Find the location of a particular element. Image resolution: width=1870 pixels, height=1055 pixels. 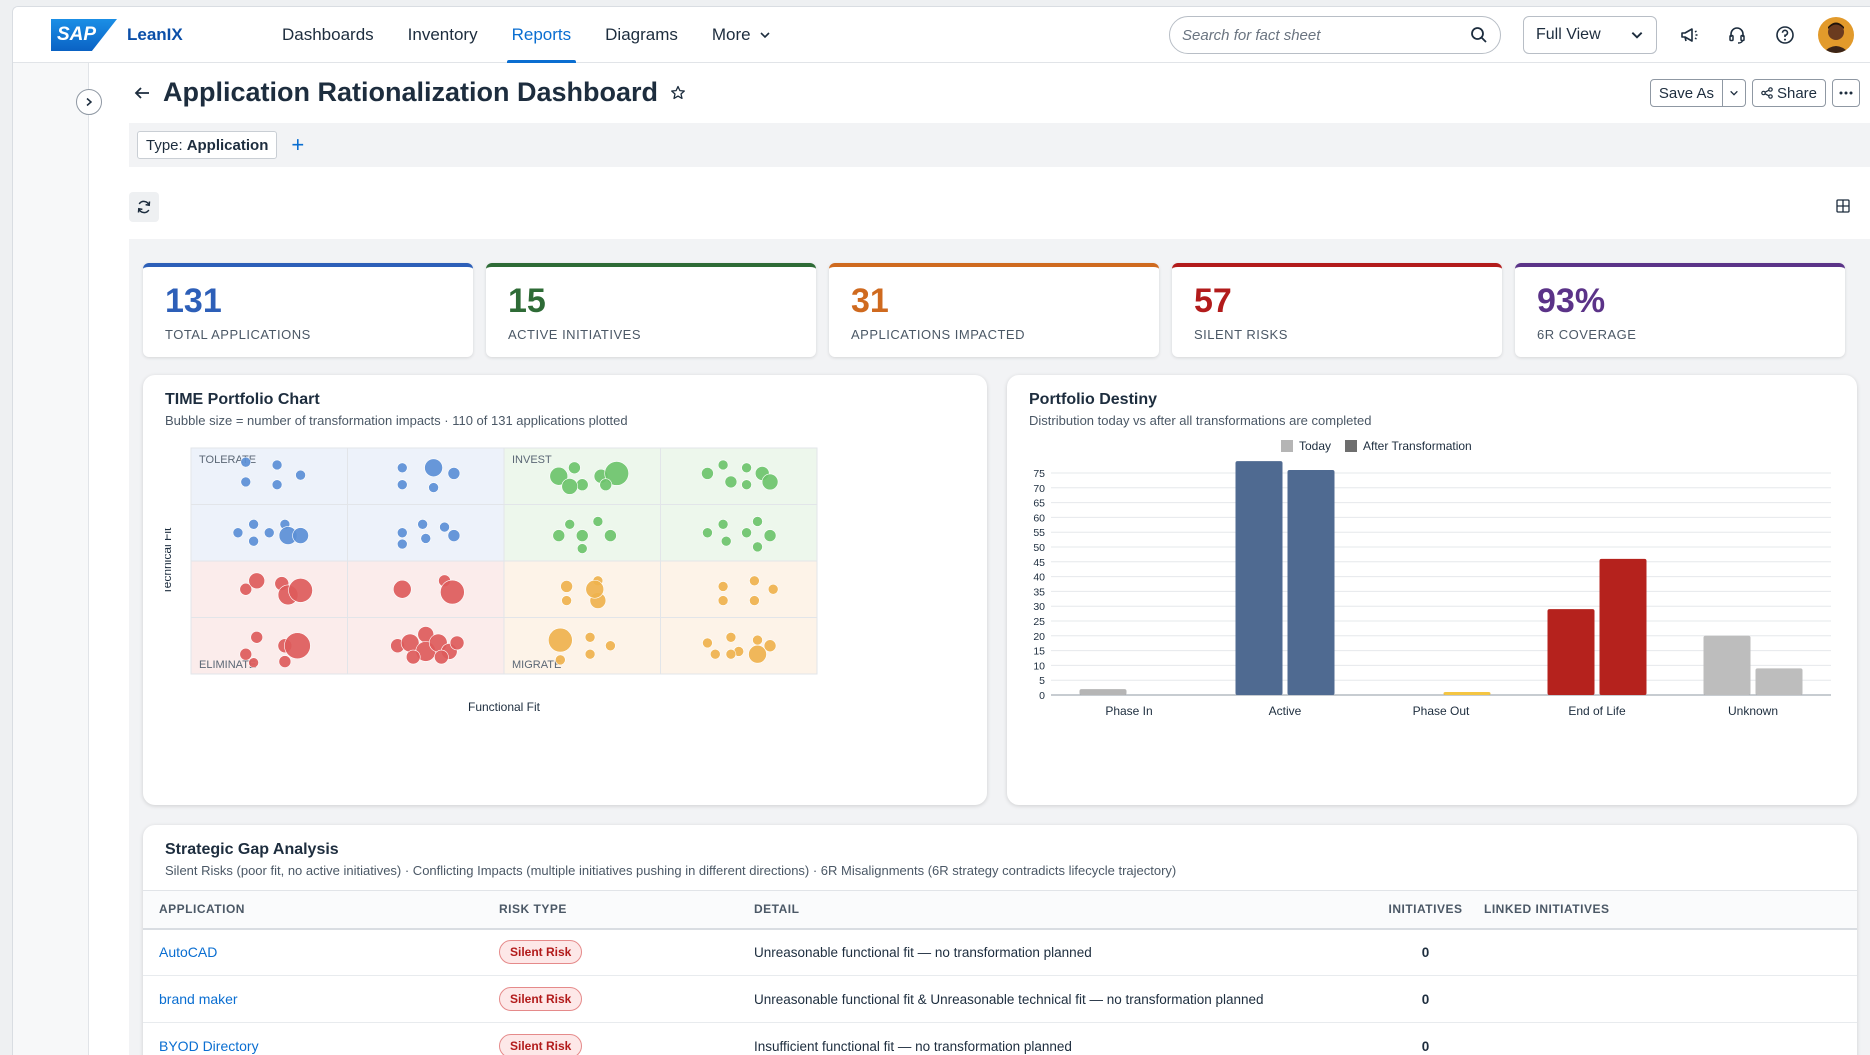

share-button: Share is located at coordinates (1788, 93).